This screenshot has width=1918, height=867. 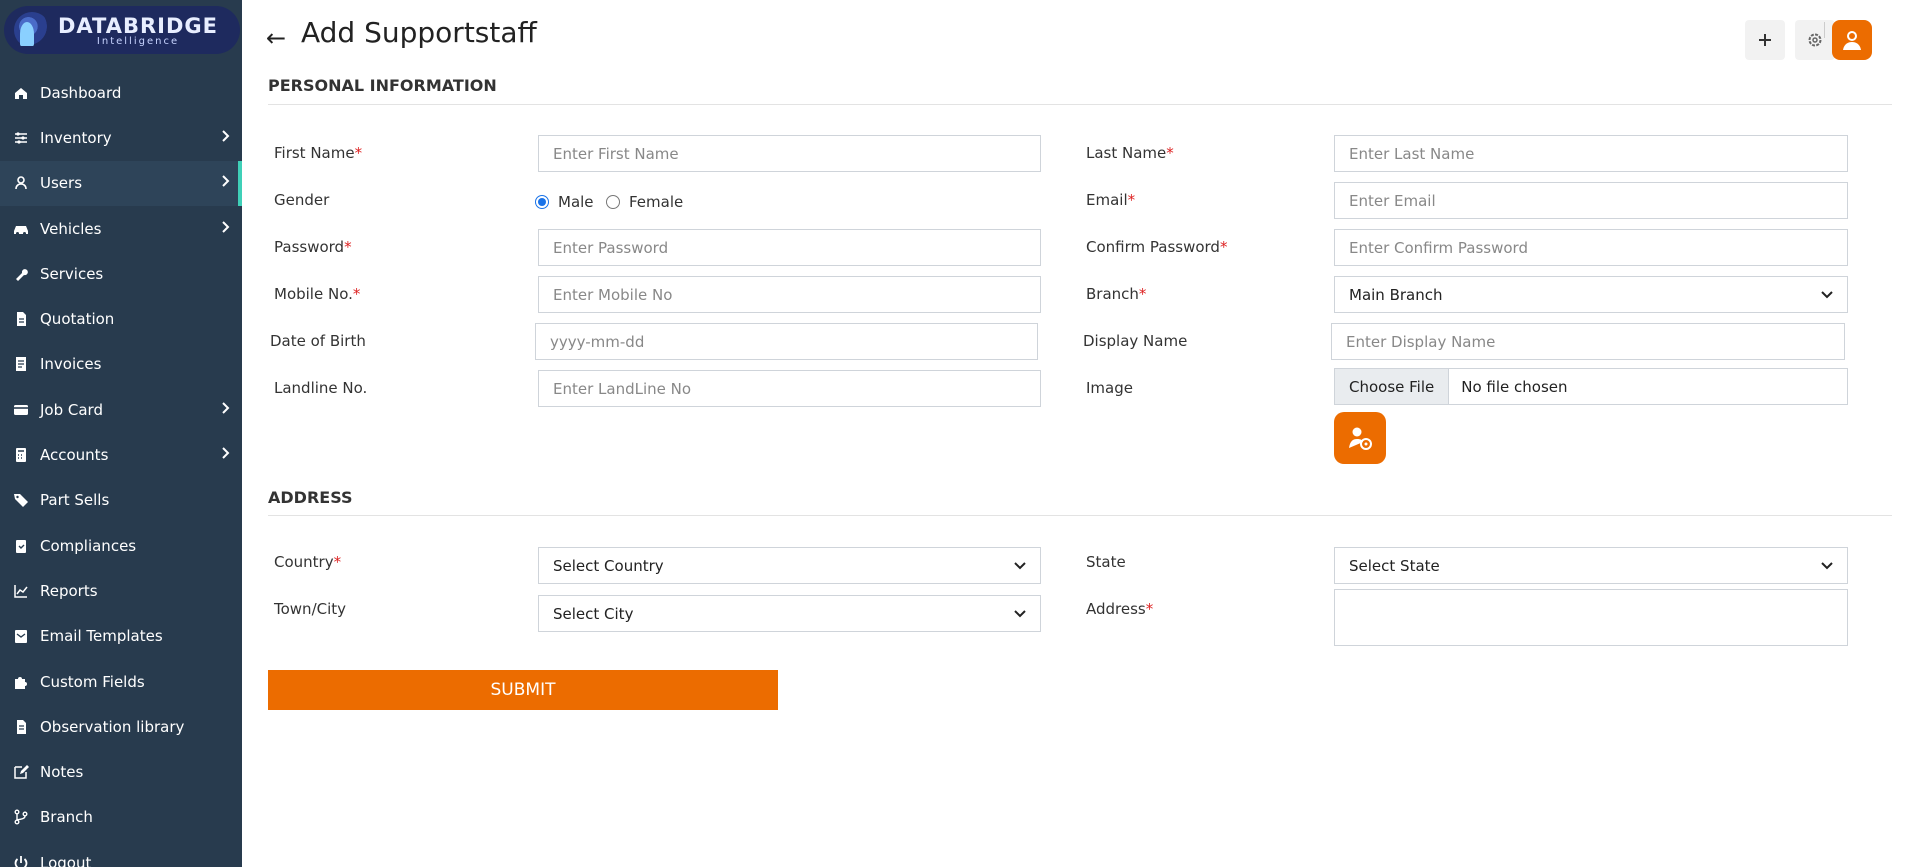 I want to click on tag-icon, so click(x=21, y=500).